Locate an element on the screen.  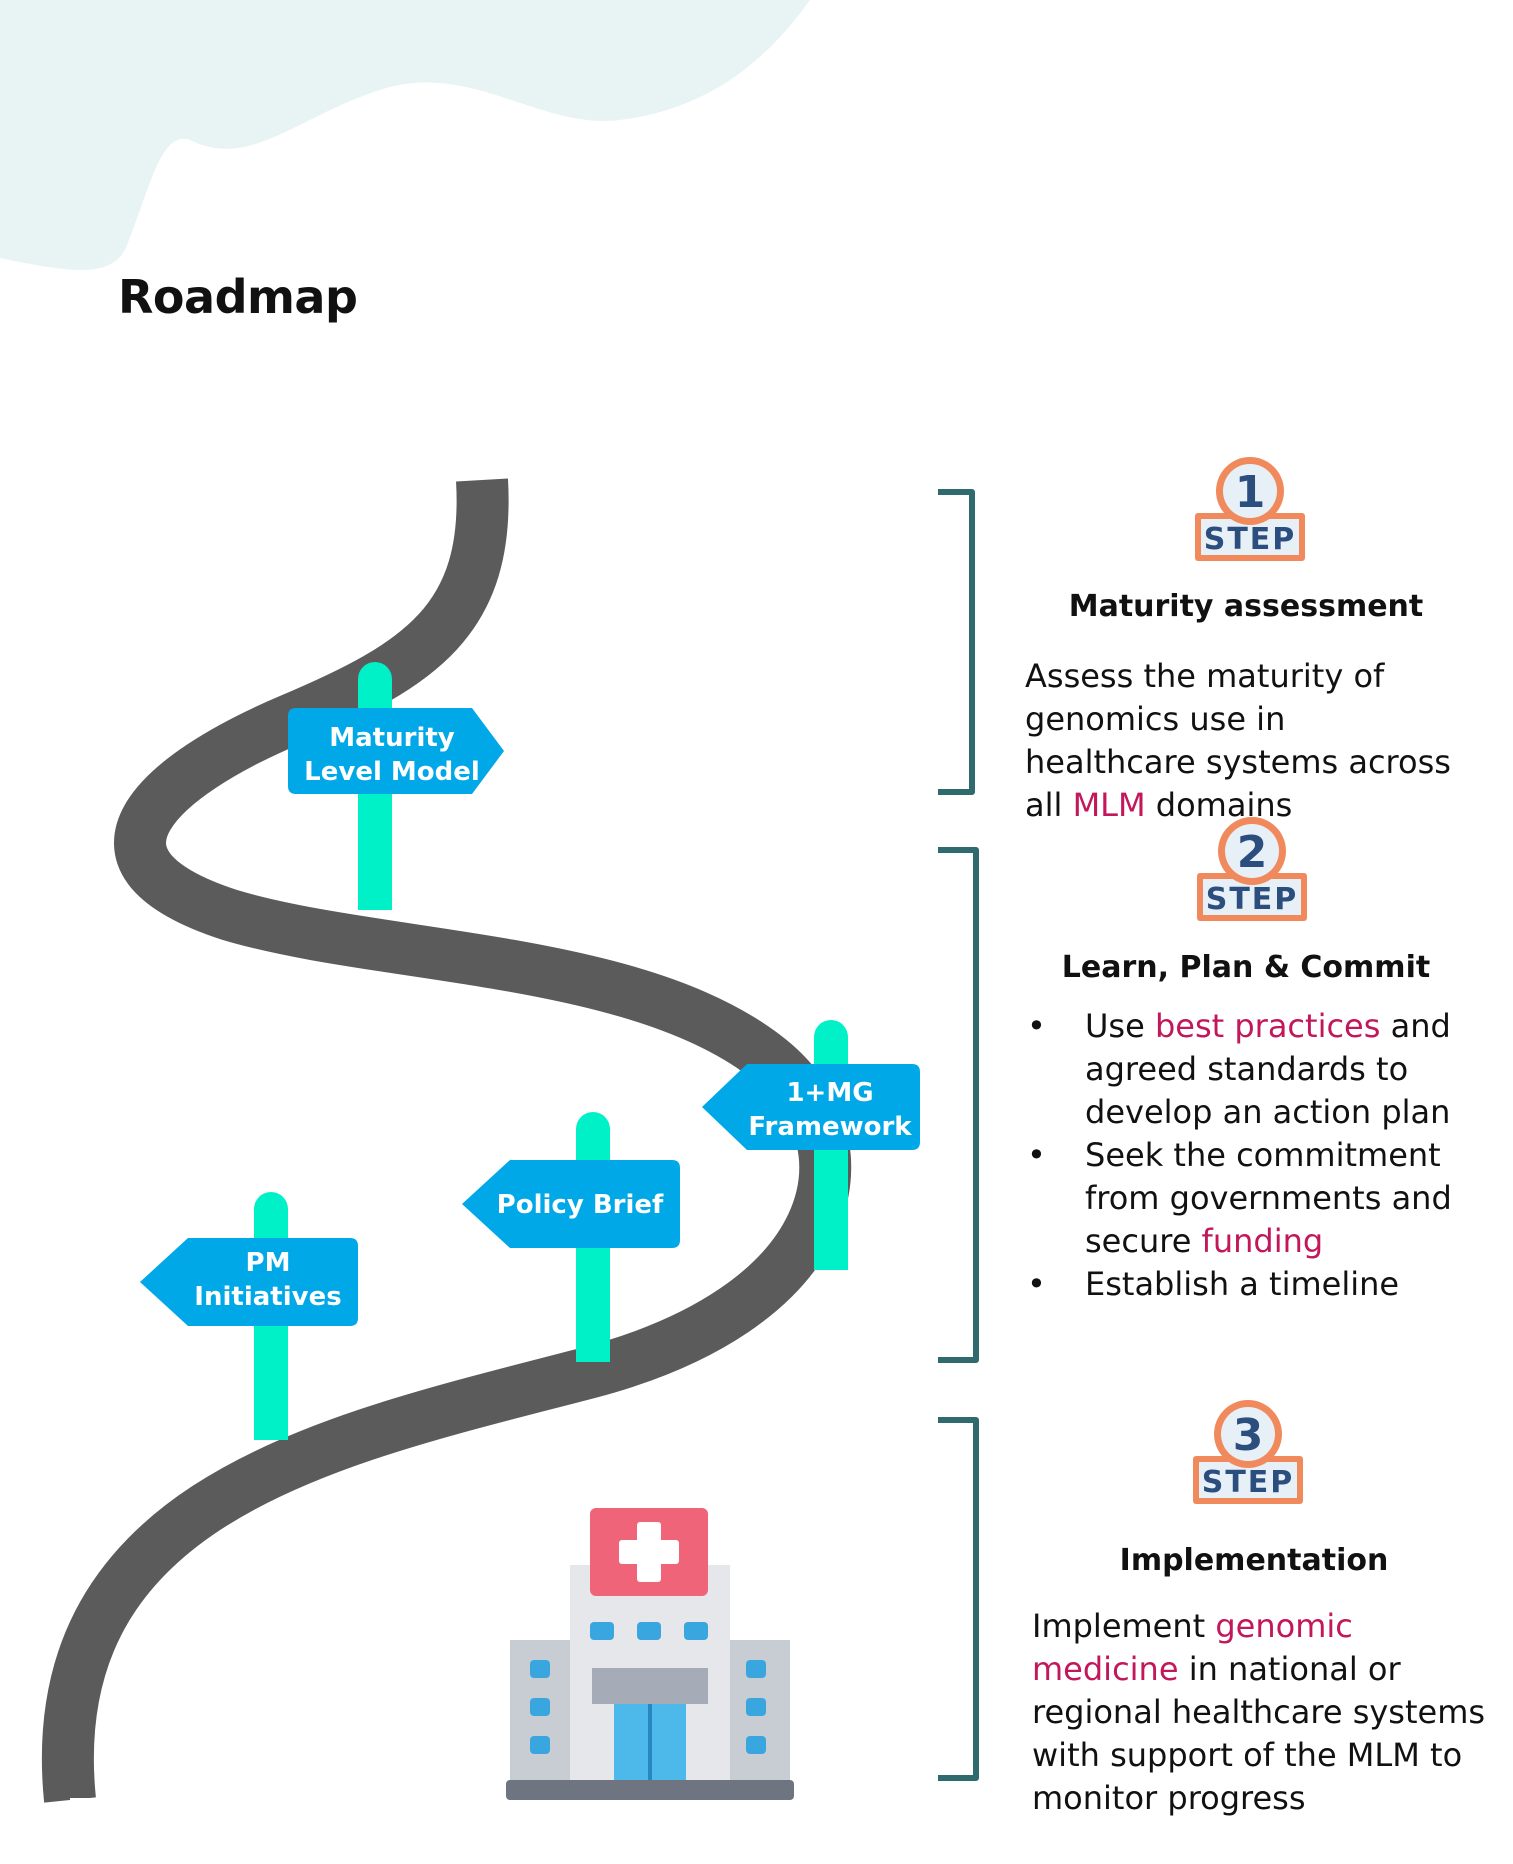
signpost-policy-brief: Policy Brief is located at coordinates (571, 1237).